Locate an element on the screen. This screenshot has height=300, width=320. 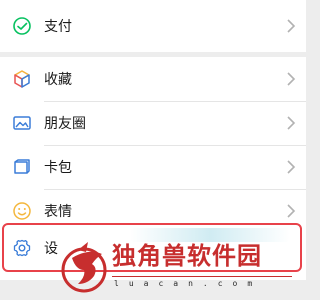
menu-item-moments: 朋友圈 is located at coordinates (153, 123).